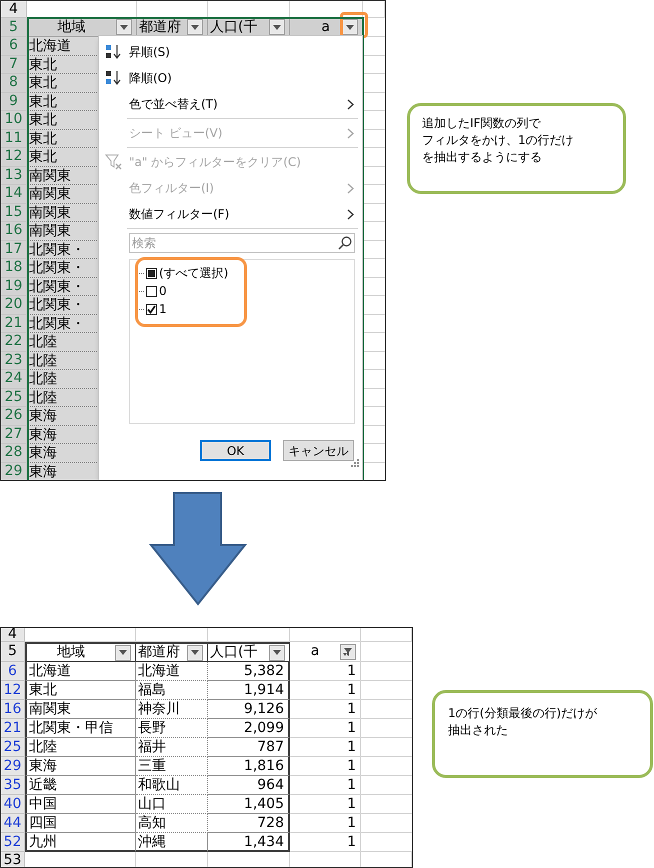 This screenshot has height=868, width=654. Describe the element at coordinates (478, 730) in the screenshot. I see `callout-text: 抽出された` at that location.